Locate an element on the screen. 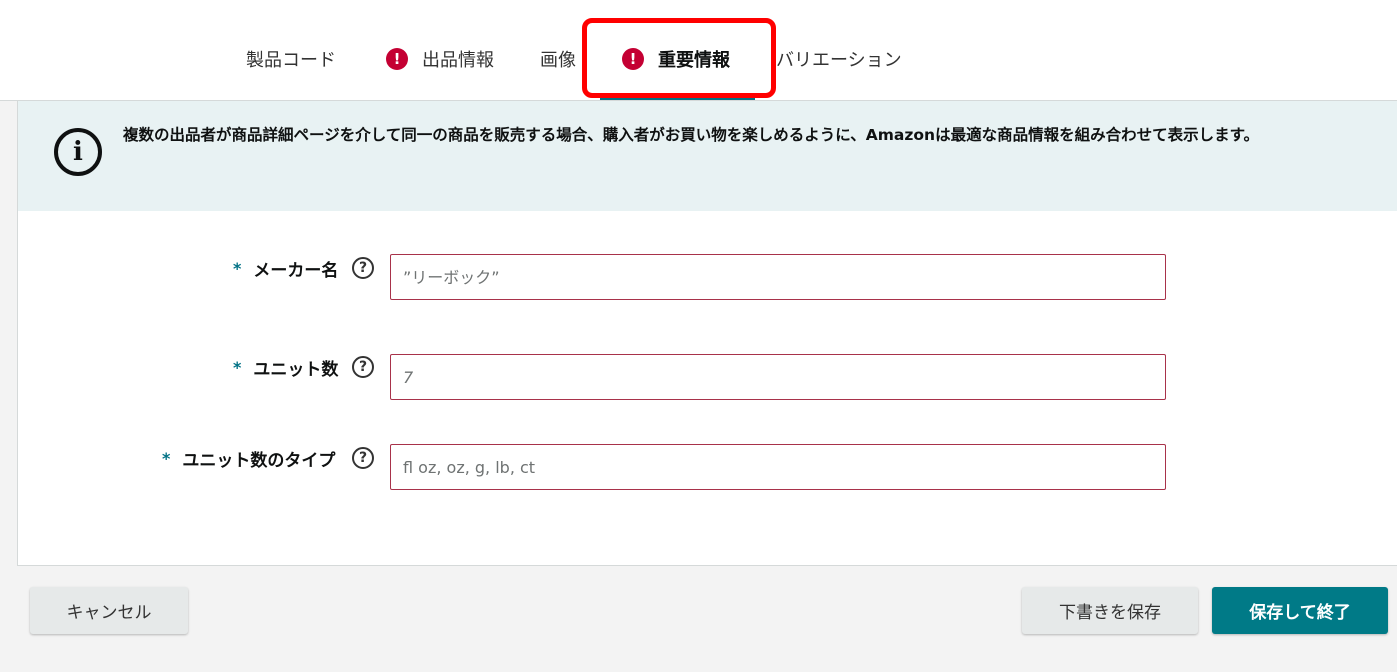  save-draft-button: 下書きを保存 is located at coordinates (1110, 610).